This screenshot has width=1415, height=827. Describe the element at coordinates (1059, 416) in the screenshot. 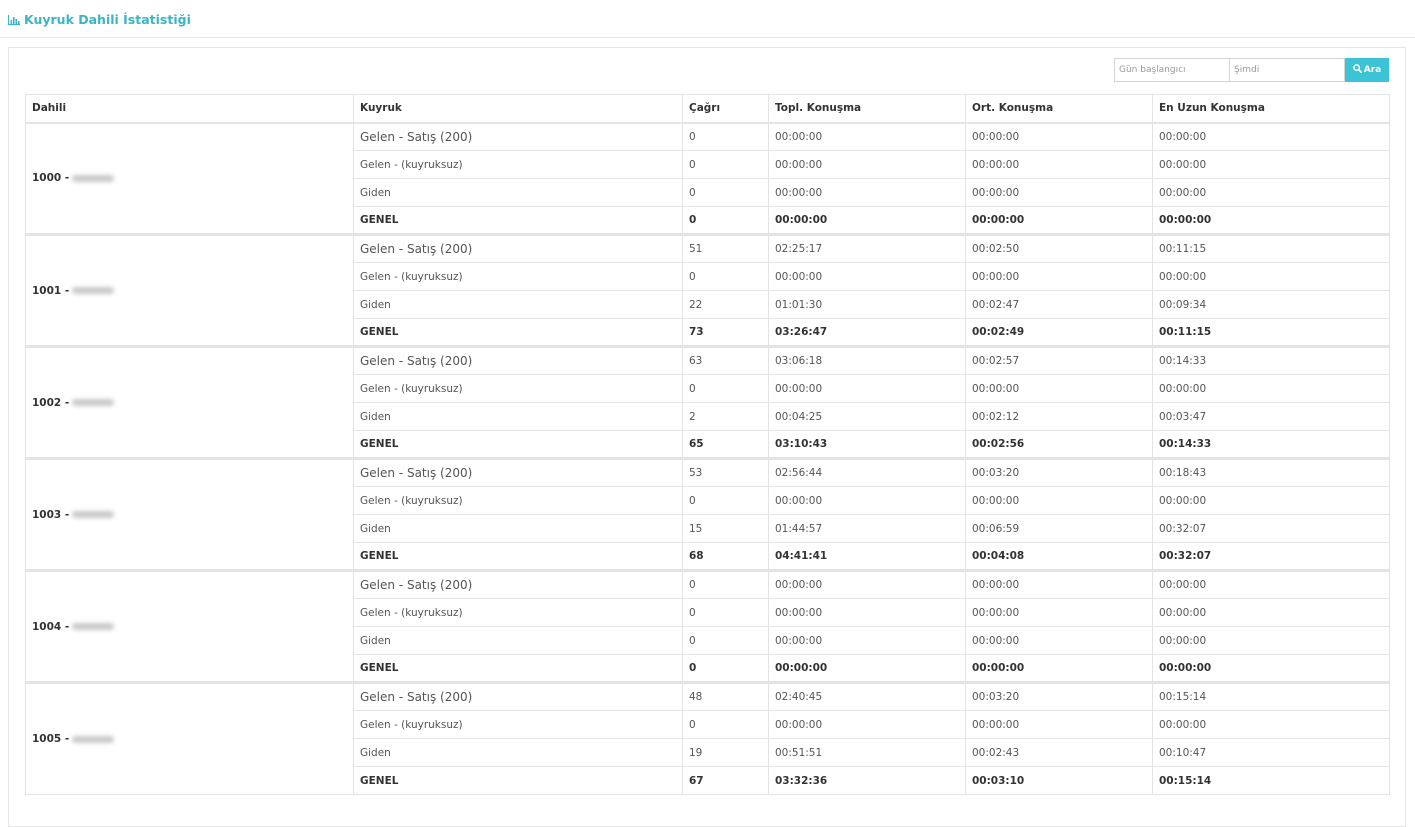

I see `avg-talk-cell: 00:02:12` at that location.